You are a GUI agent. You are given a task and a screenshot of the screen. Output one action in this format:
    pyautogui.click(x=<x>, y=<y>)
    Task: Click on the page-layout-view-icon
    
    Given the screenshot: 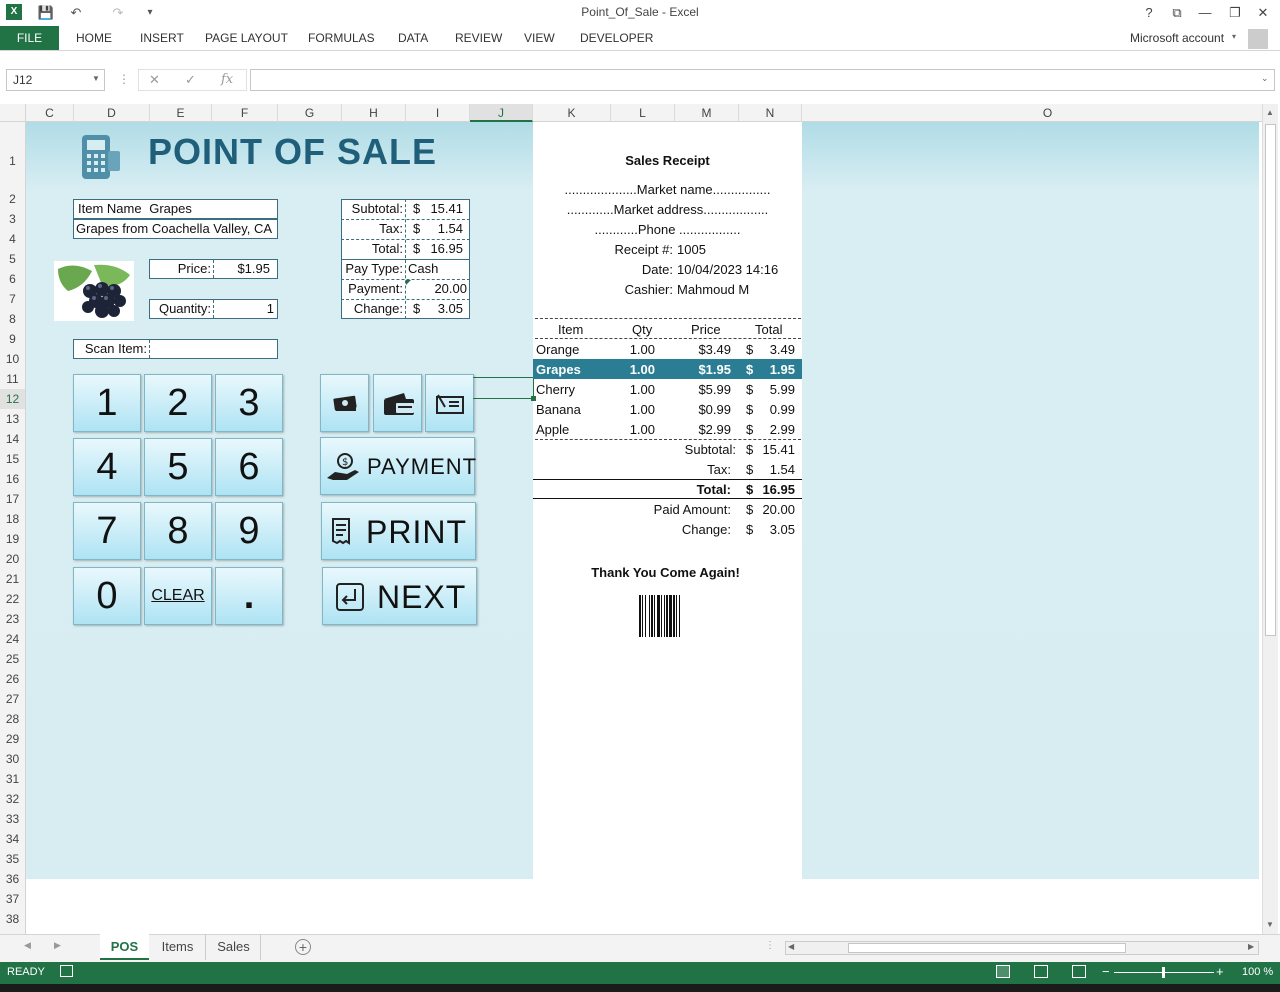 What is the action you would take?
    pyautogui.click(x=1041, y=971)
    